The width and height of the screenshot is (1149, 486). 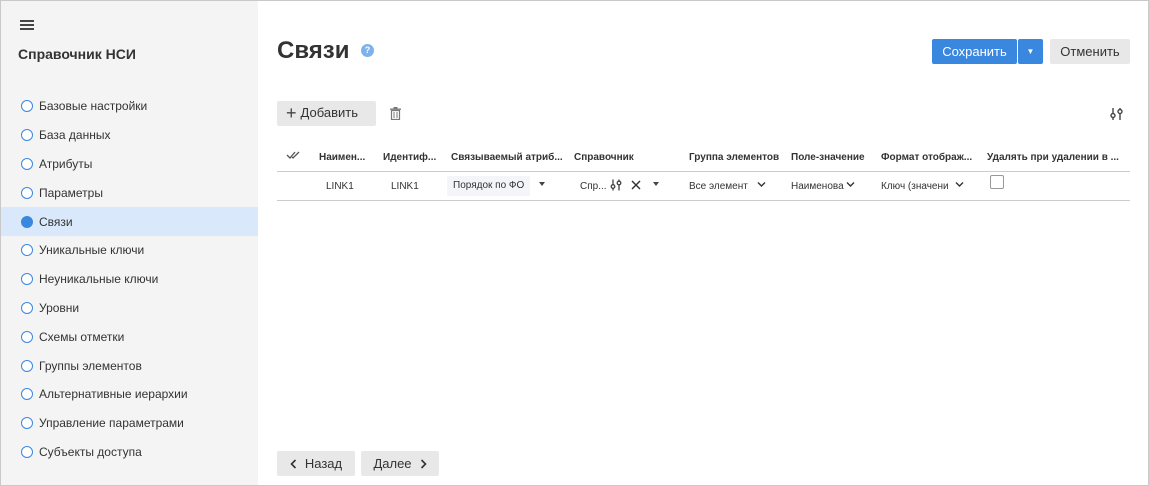 I want to click on sidebar-item-levels: Уровни, so click(x=129, y=308).